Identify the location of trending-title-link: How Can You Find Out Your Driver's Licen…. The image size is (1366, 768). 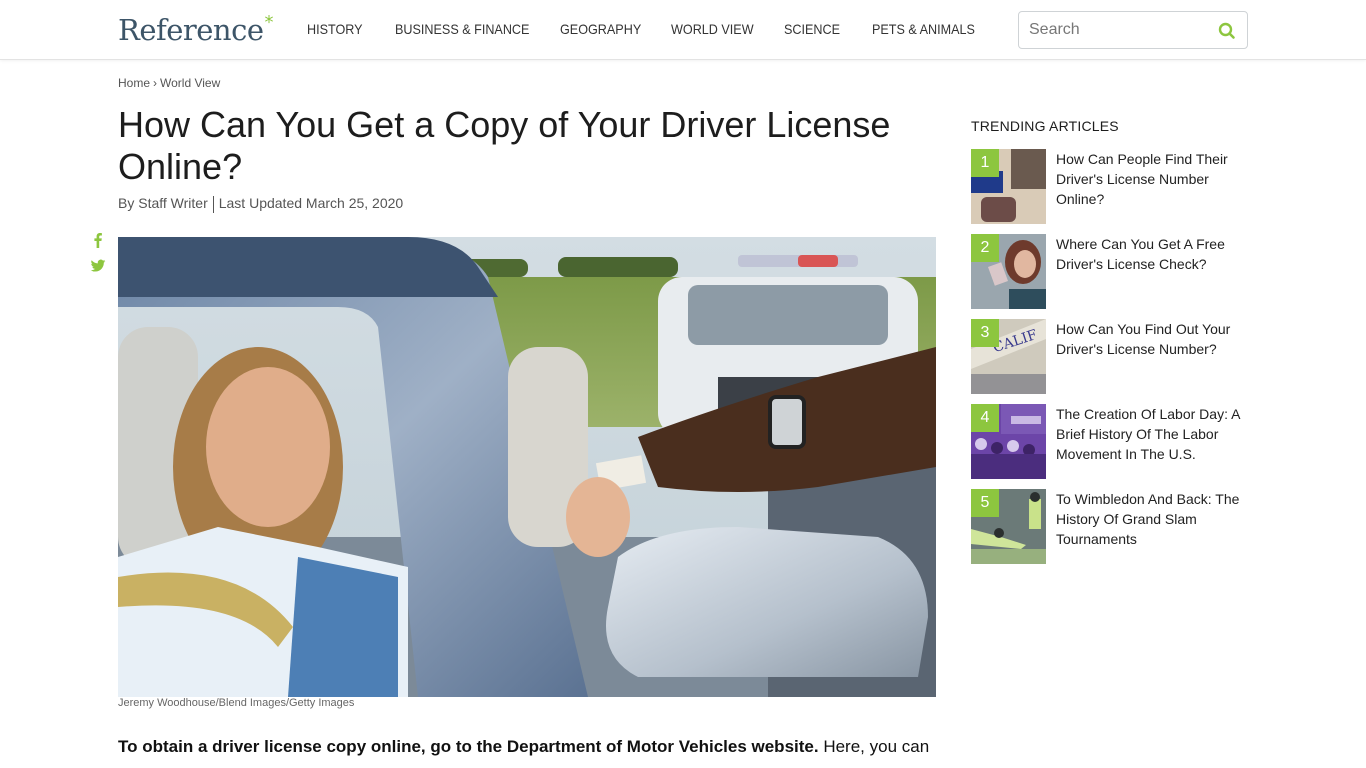
(1153, 339).